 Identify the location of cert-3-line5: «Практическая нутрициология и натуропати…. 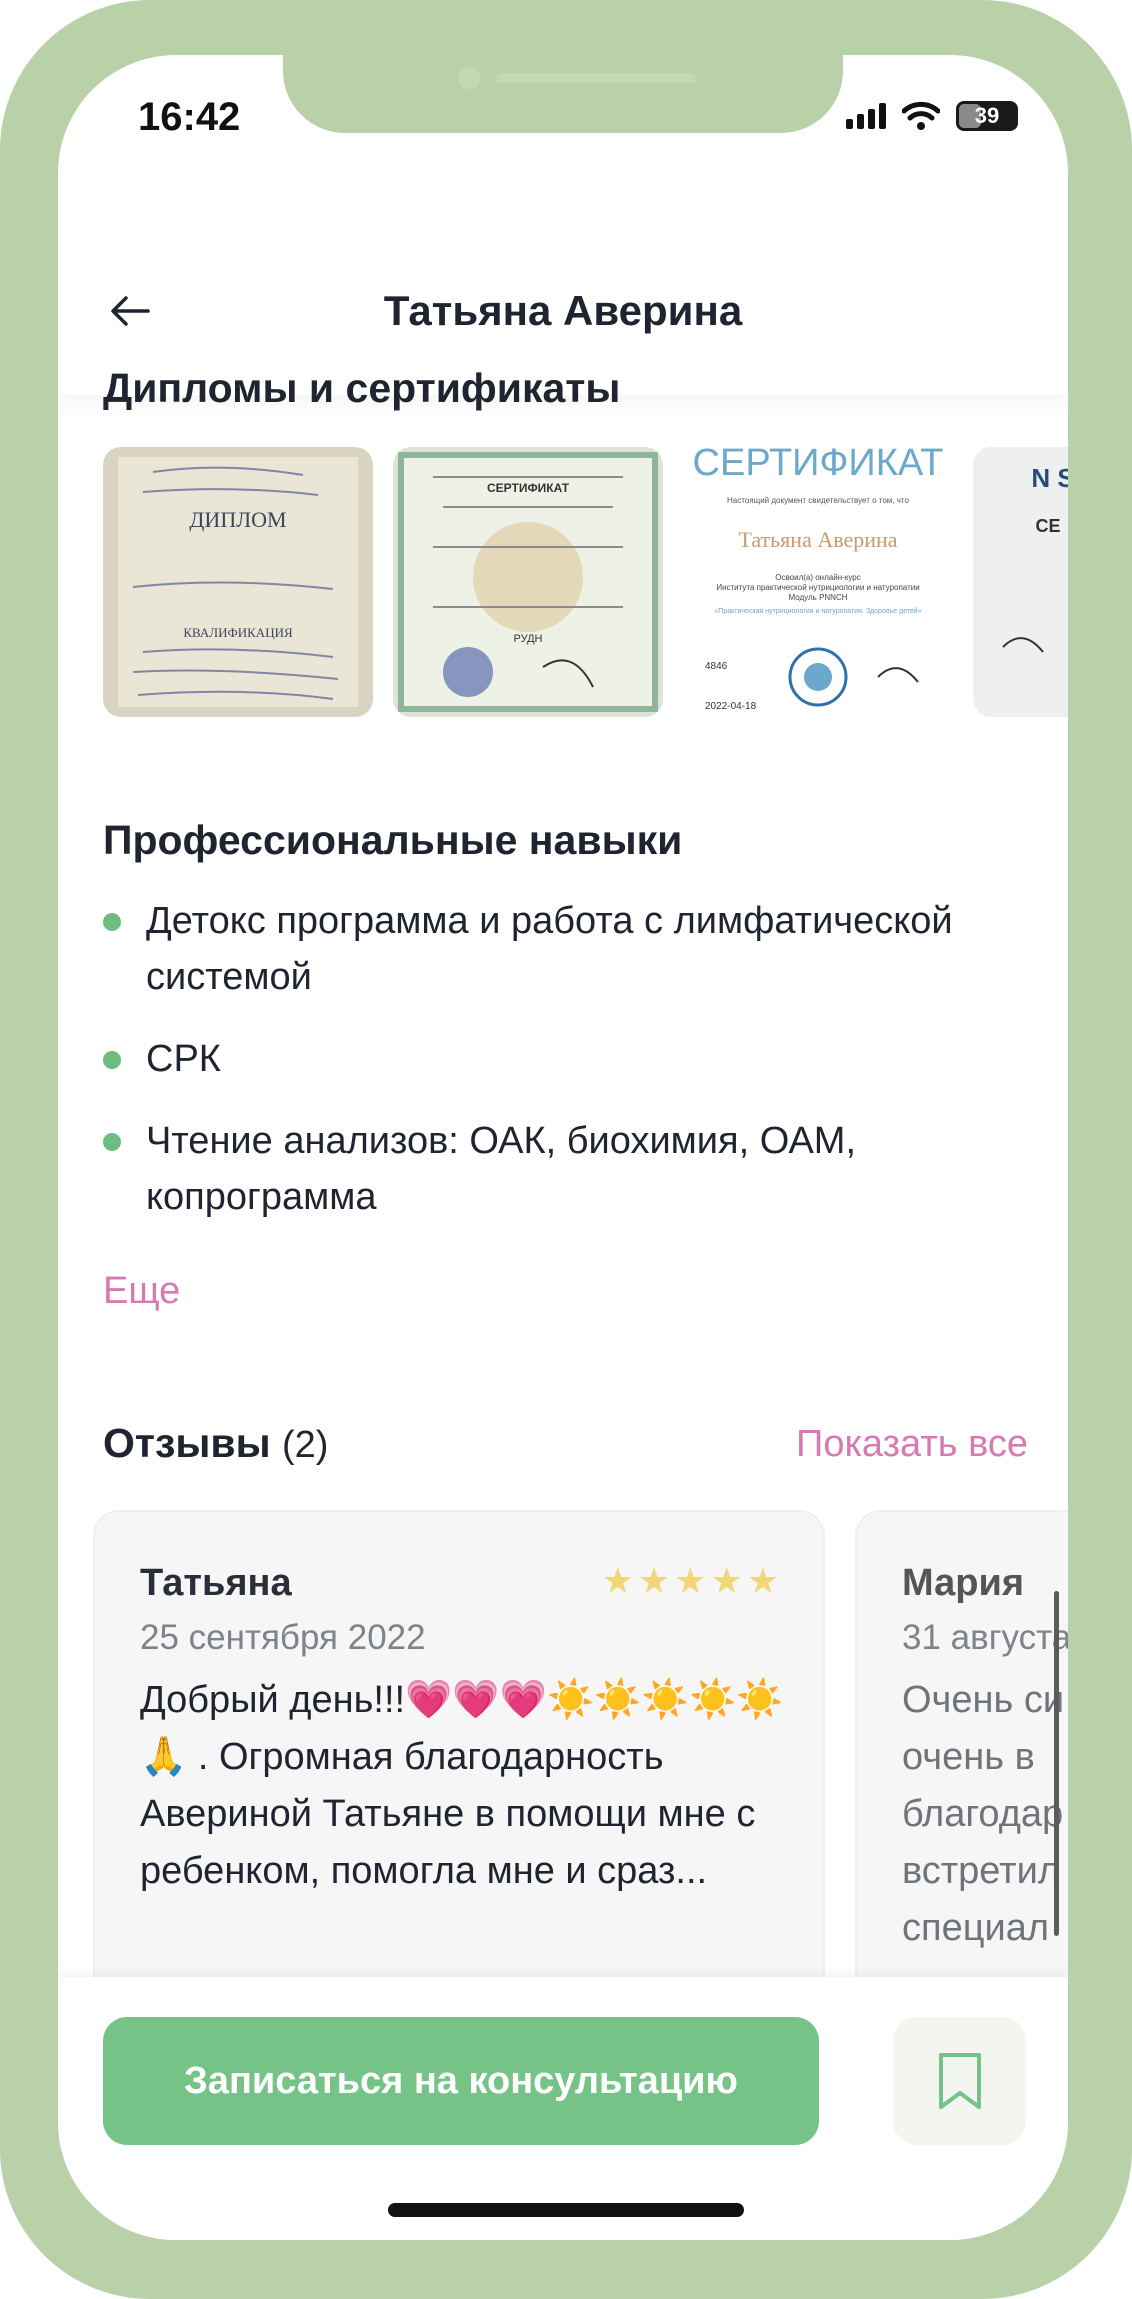
(817, 611).